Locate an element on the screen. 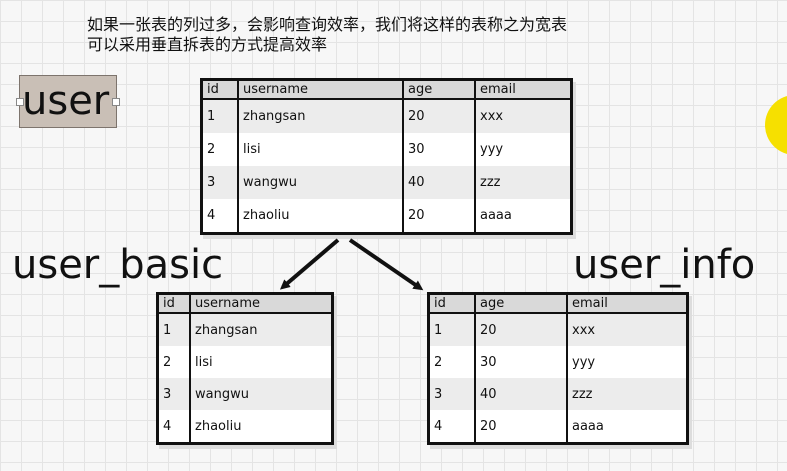 The image size is (787, 471). table-row: 3 40 zzz is located at coordinates (558, 394).